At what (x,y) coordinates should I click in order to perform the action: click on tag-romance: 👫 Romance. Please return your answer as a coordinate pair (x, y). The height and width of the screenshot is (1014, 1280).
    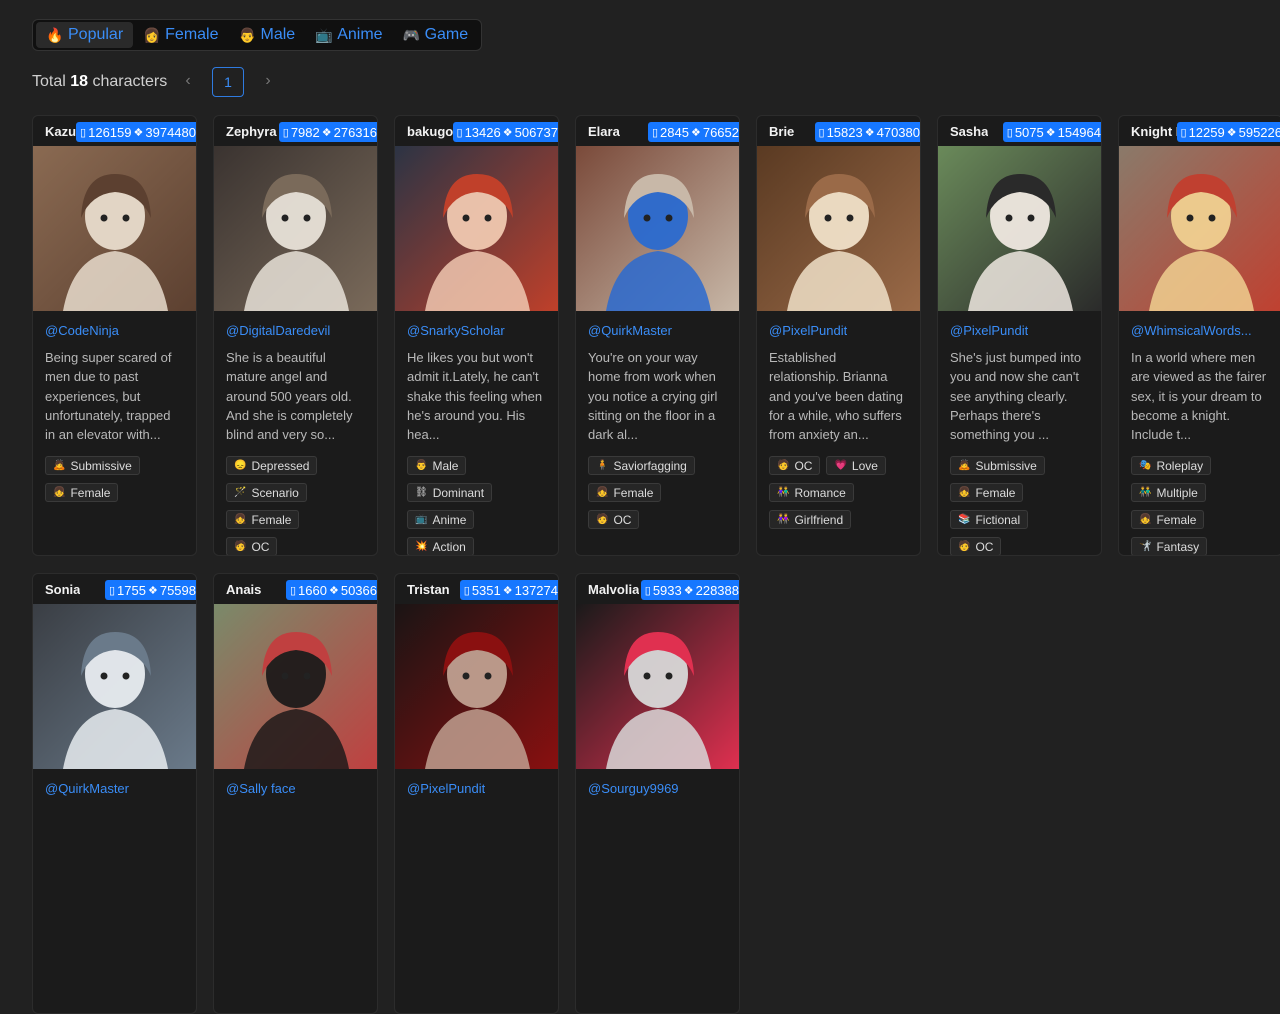
    Looking at the image, I should click on (811, 492).